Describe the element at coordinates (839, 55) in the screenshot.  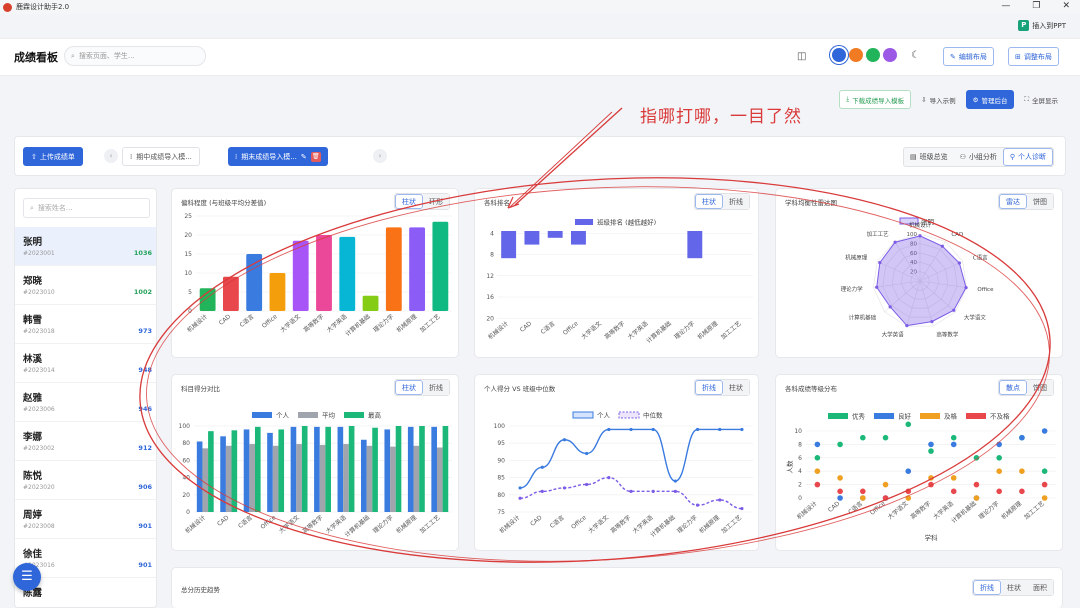
I see `theme-blue-swatch` at that location.